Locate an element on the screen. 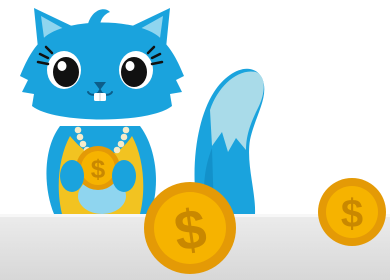 The image size is (390, 280). coin-right: $ is located at coordinates (352, 212).